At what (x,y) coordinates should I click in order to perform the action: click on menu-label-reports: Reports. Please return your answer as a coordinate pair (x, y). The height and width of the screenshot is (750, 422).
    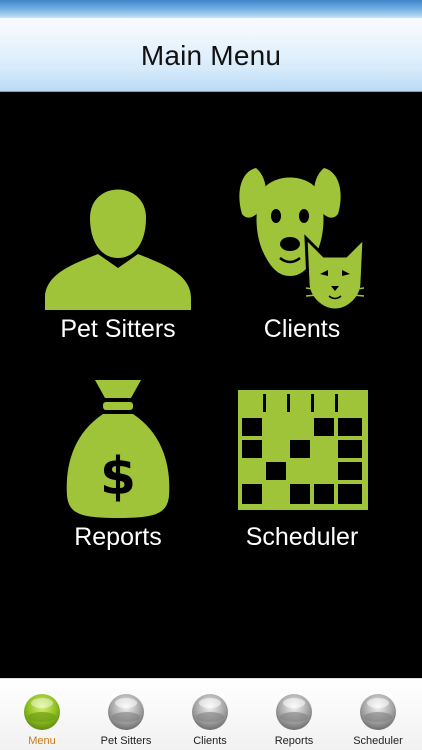
    Looking at the image, I should click on (118, 537).